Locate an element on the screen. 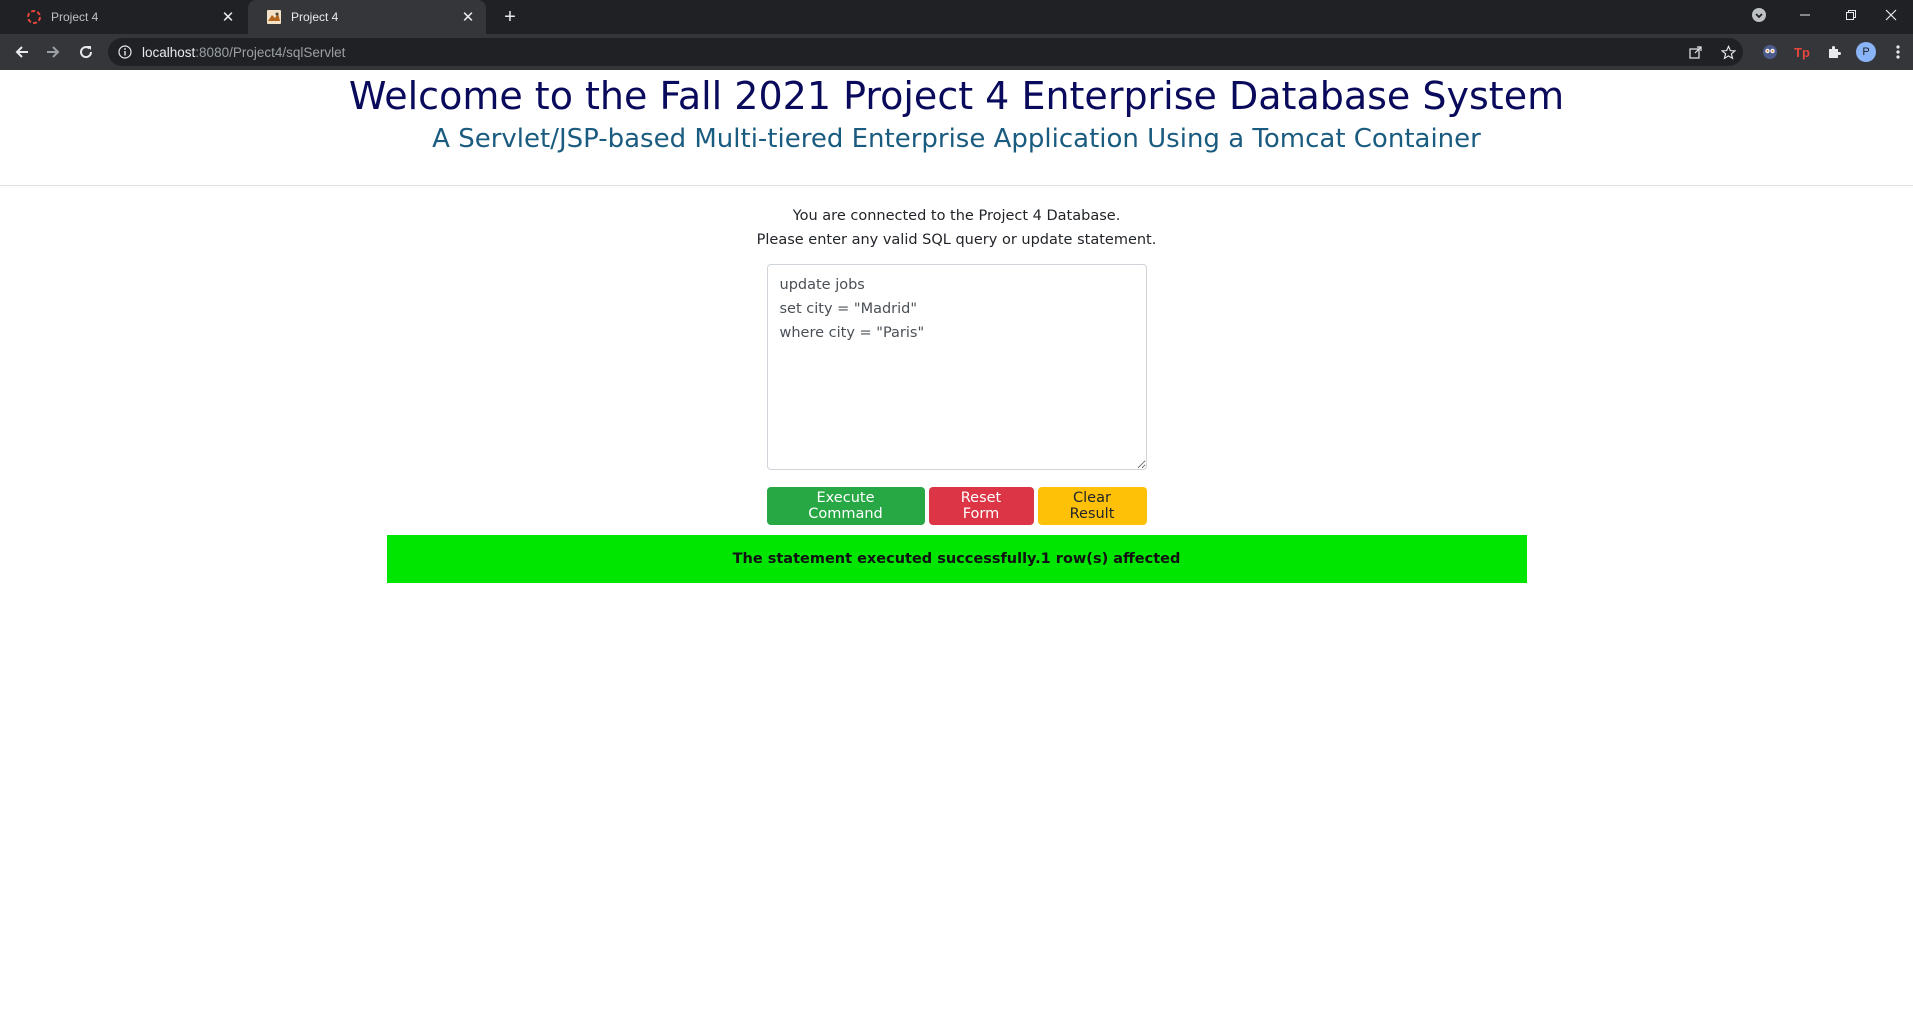 The image size is (1913, 1028). new-tab-icon: + is located at coordinates (510, 17).